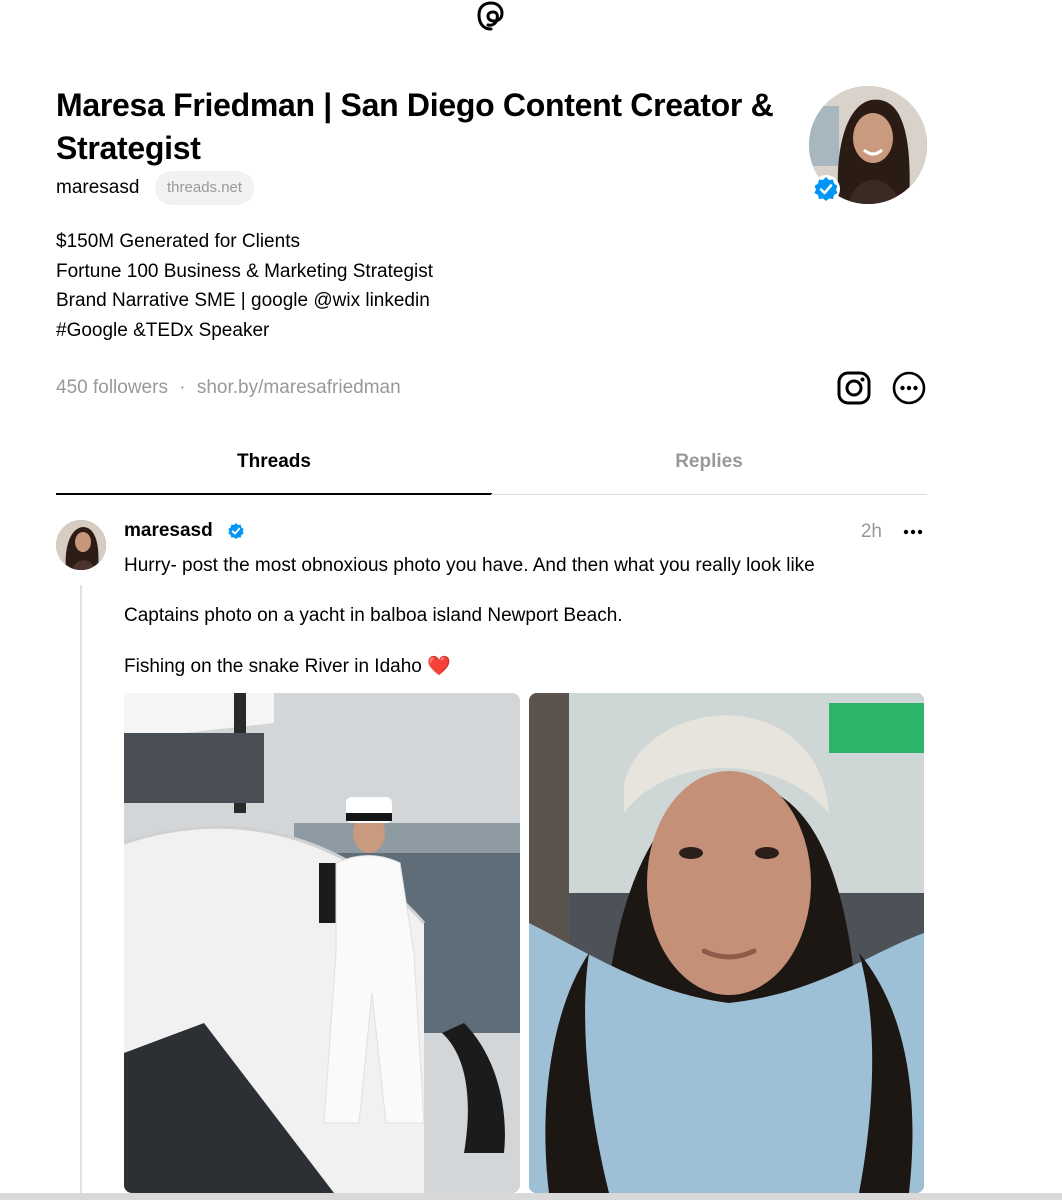  Describe the element at coordinates (274, 494) in the screenshot. I see `active-tab-indicator` at that location.